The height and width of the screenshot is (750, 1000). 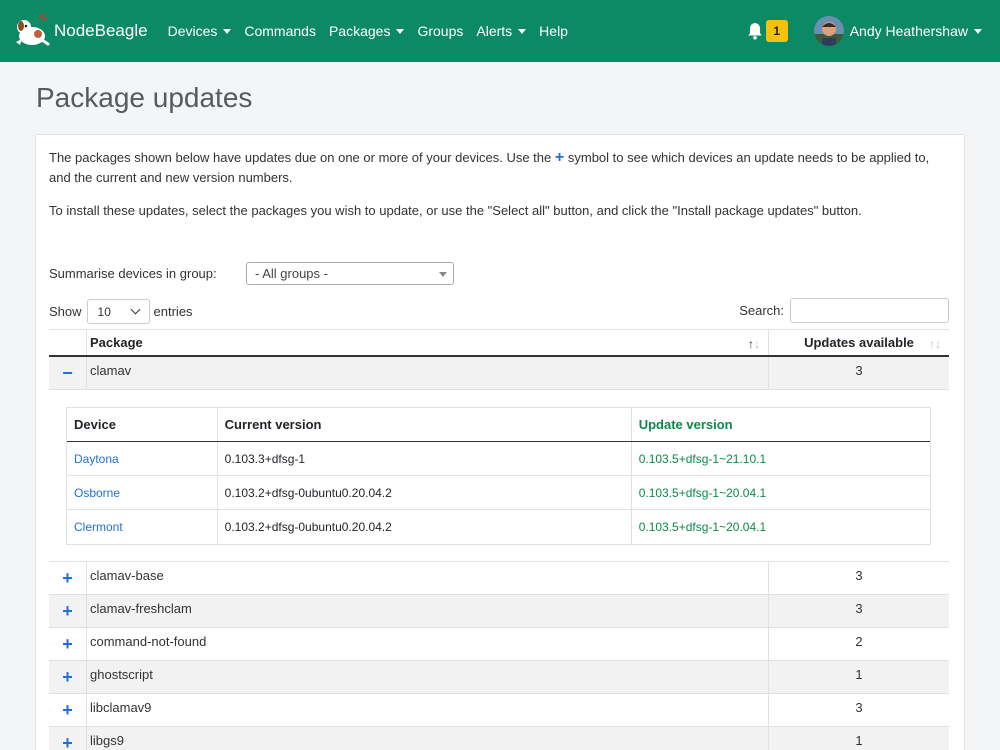 What do you see at coordinates (118, 311) in the screenshot?
I see `entries-select: 10` at bounding box center [118, 311].